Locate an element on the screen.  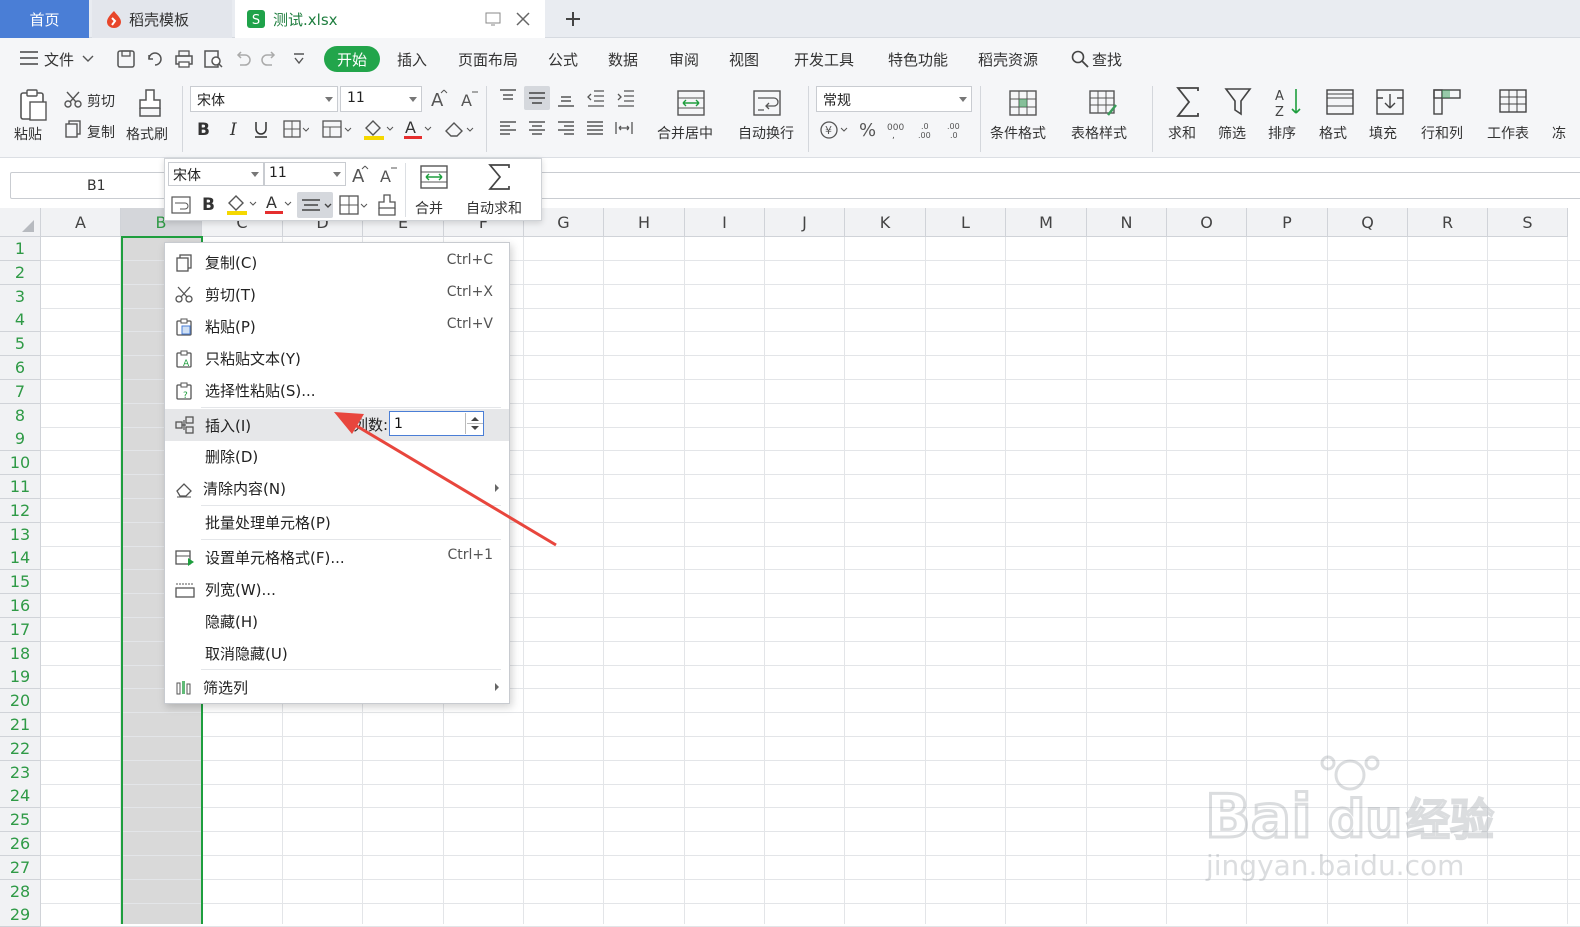
paste-button: 粘贴 is located at coordinates (28, 134).